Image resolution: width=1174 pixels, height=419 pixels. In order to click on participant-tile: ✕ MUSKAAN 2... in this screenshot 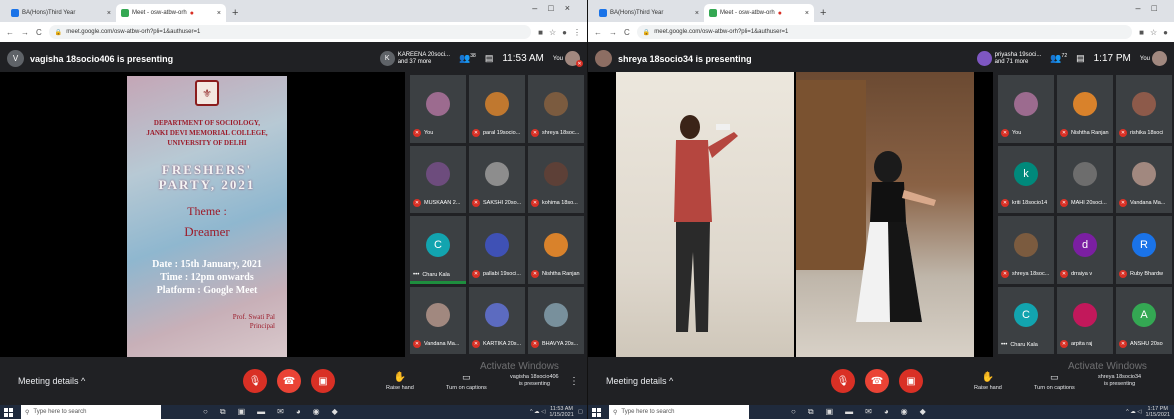, I will do `click(438, 179)`.